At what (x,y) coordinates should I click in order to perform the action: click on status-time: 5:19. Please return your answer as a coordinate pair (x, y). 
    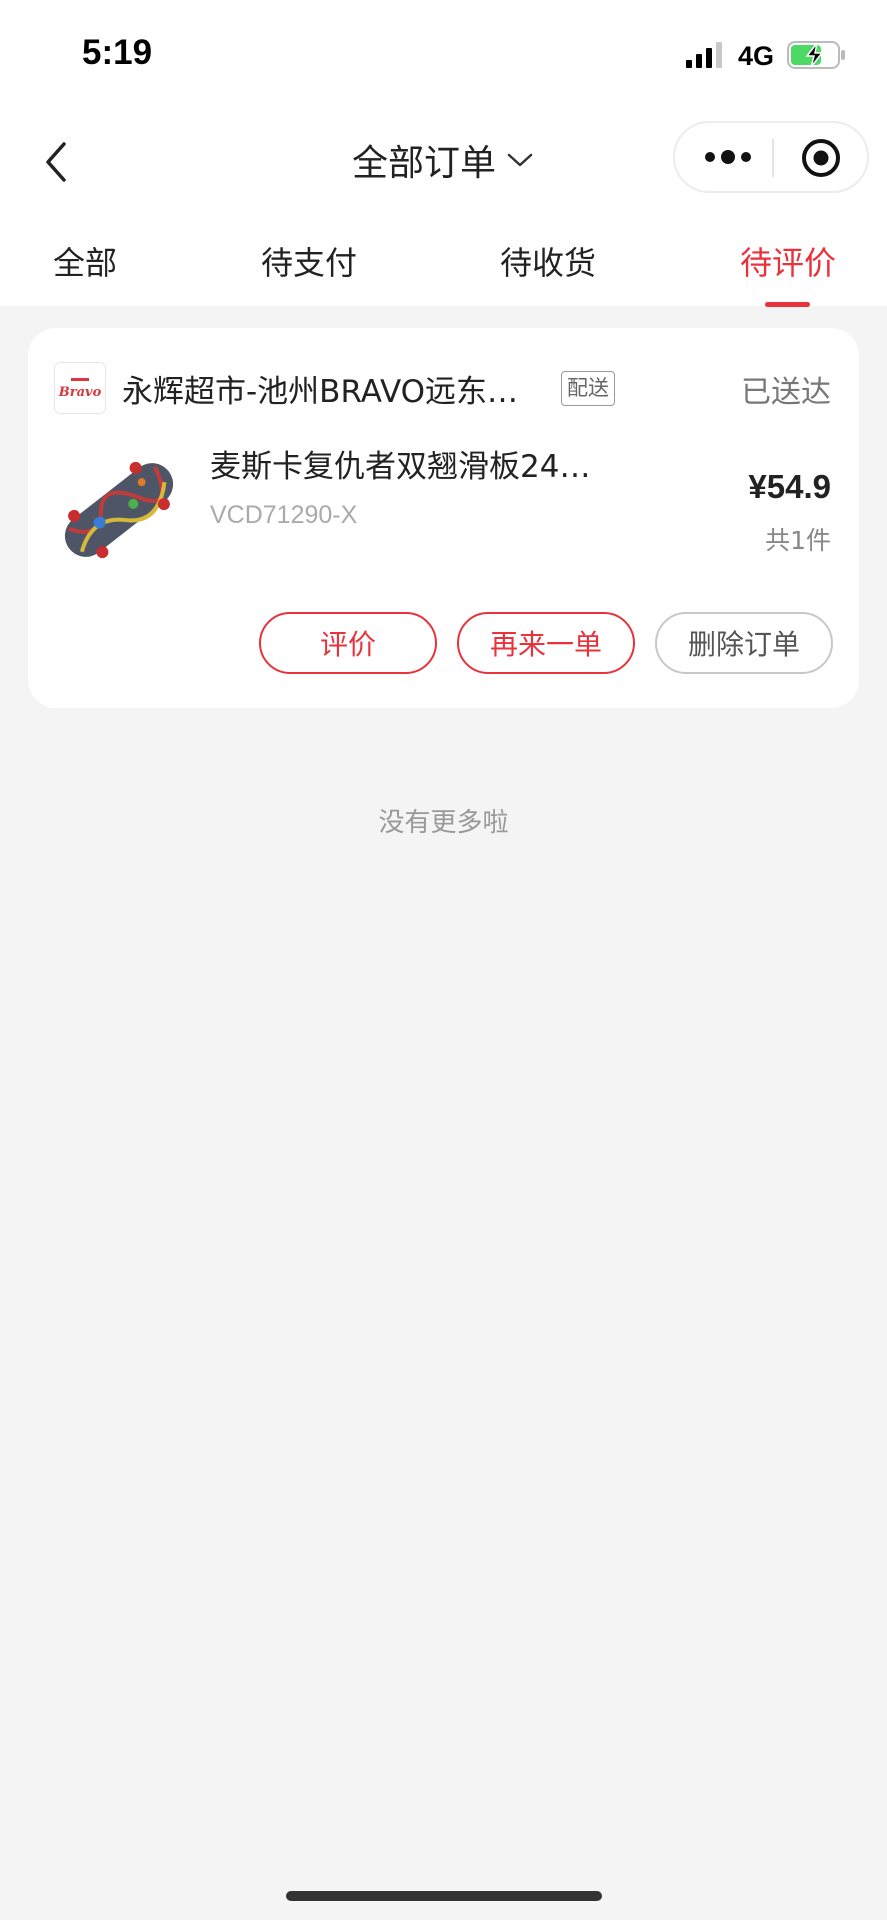
    Looking at the image, I should click on (117, 52).